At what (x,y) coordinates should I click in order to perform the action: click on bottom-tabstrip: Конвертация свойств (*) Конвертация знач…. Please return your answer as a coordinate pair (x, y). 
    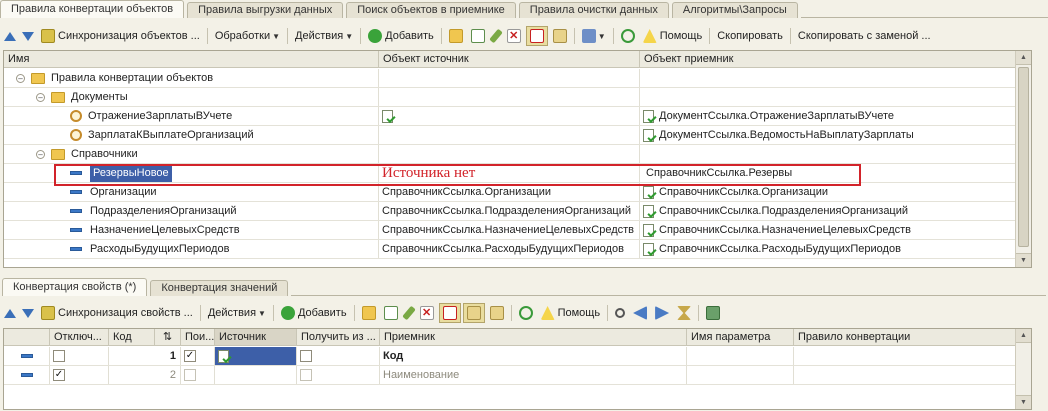
    Looking at the image, I should click on (524, 287).